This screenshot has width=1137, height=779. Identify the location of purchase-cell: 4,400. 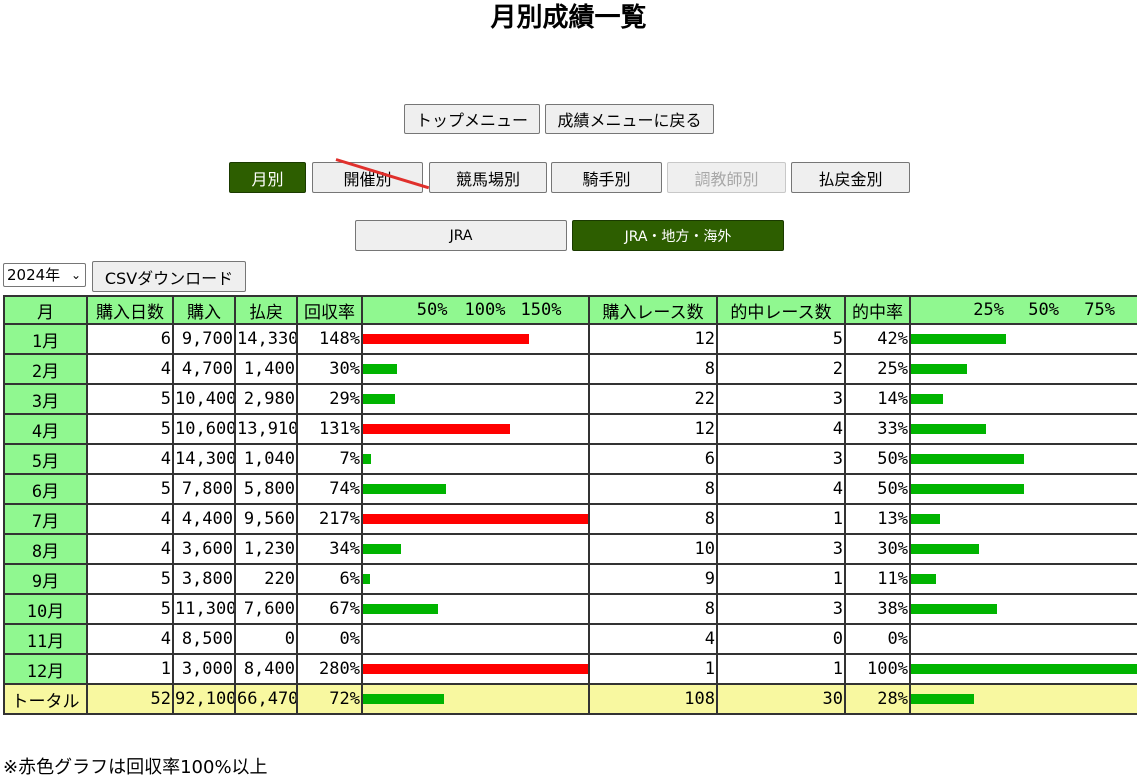
(204, 519).